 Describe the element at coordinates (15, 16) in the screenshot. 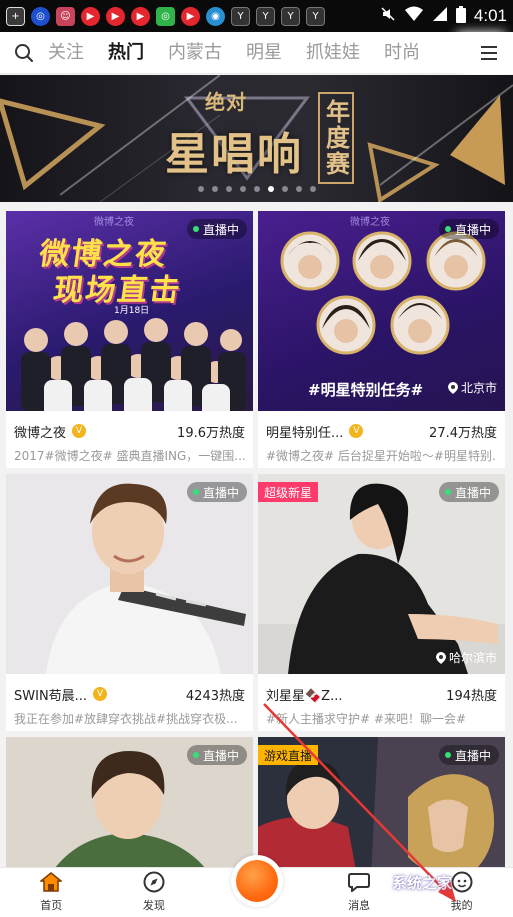

I see `tv-app-icon: +` at that location.